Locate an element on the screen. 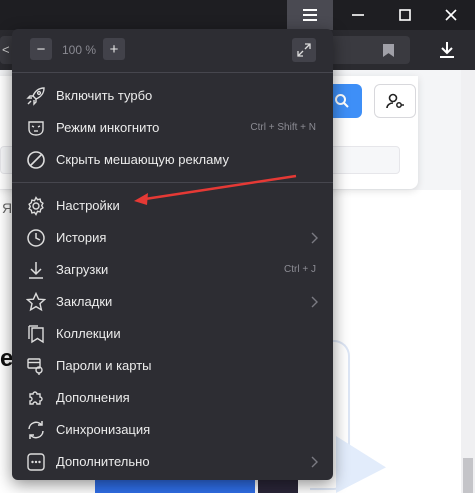 The width and height of the screenshot is (475, 493). menu-item-label: Коллекции is located at coordinates (88, 333).